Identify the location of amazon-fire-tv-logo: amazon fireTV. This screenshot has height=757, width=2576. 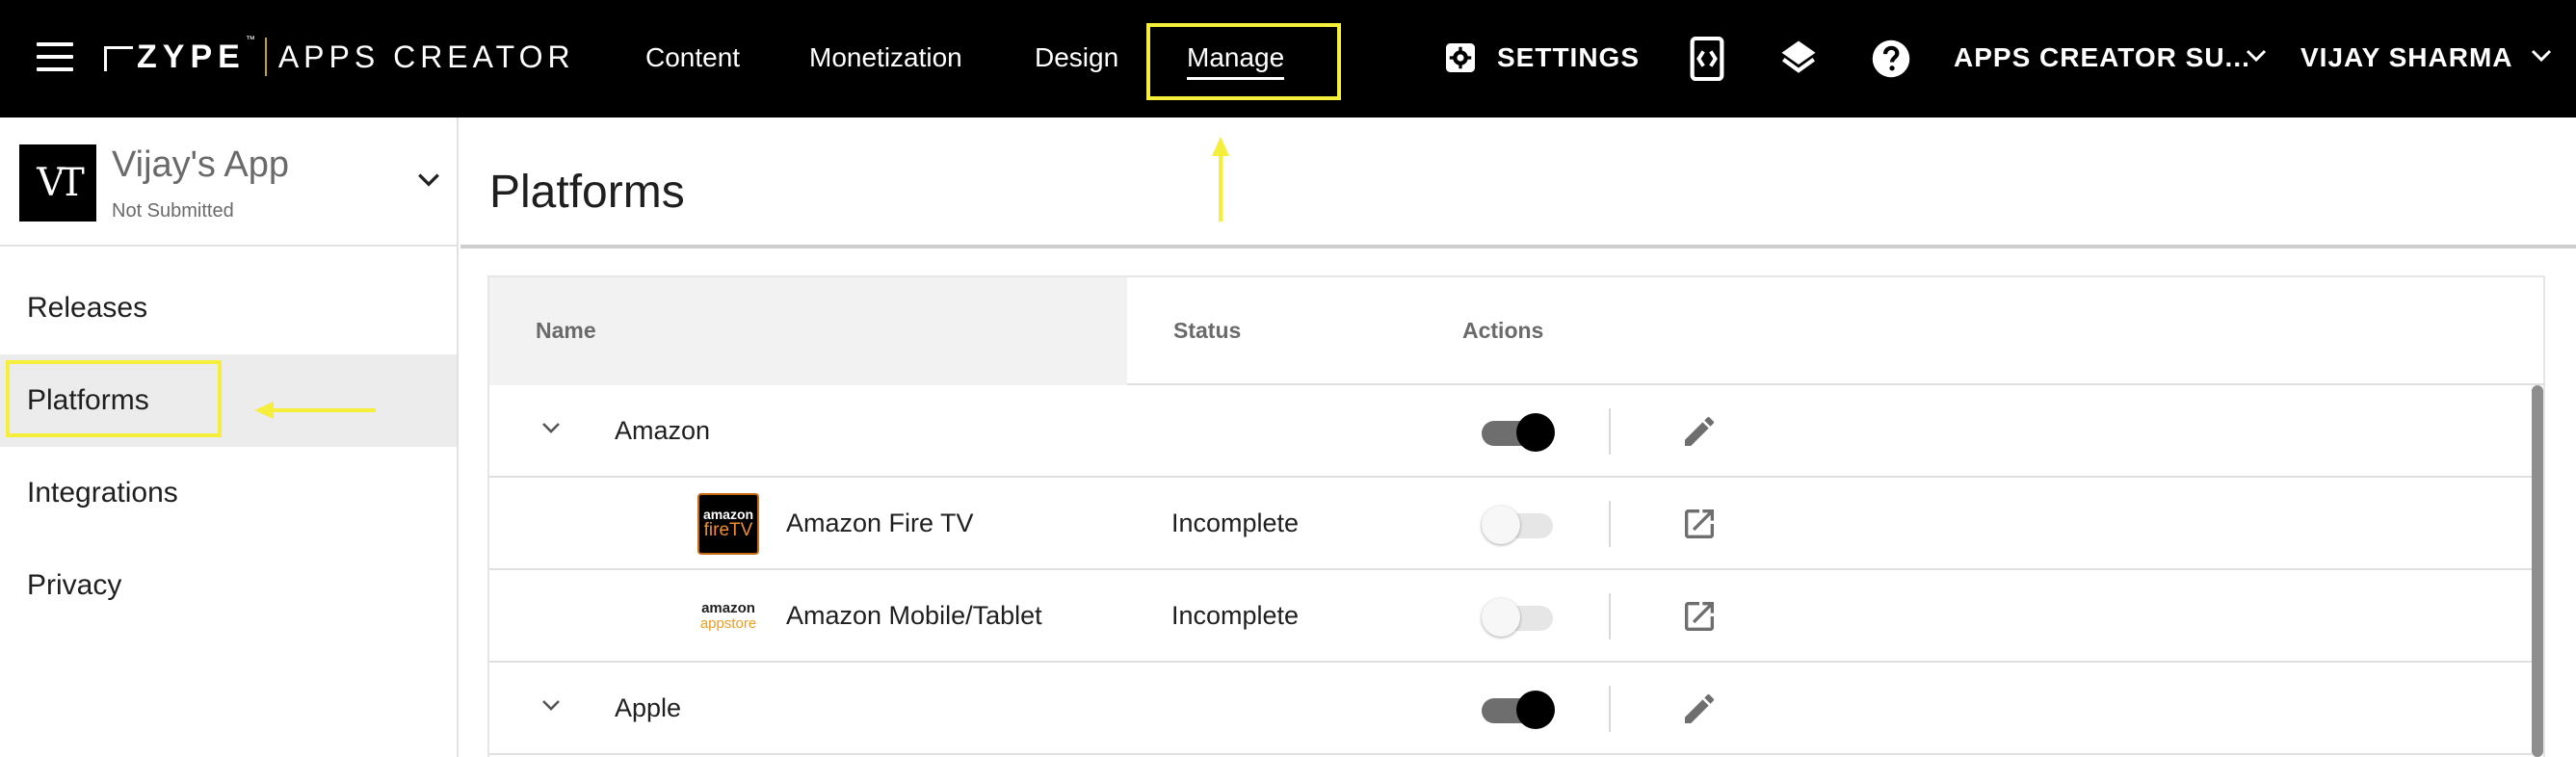
(728, 524).